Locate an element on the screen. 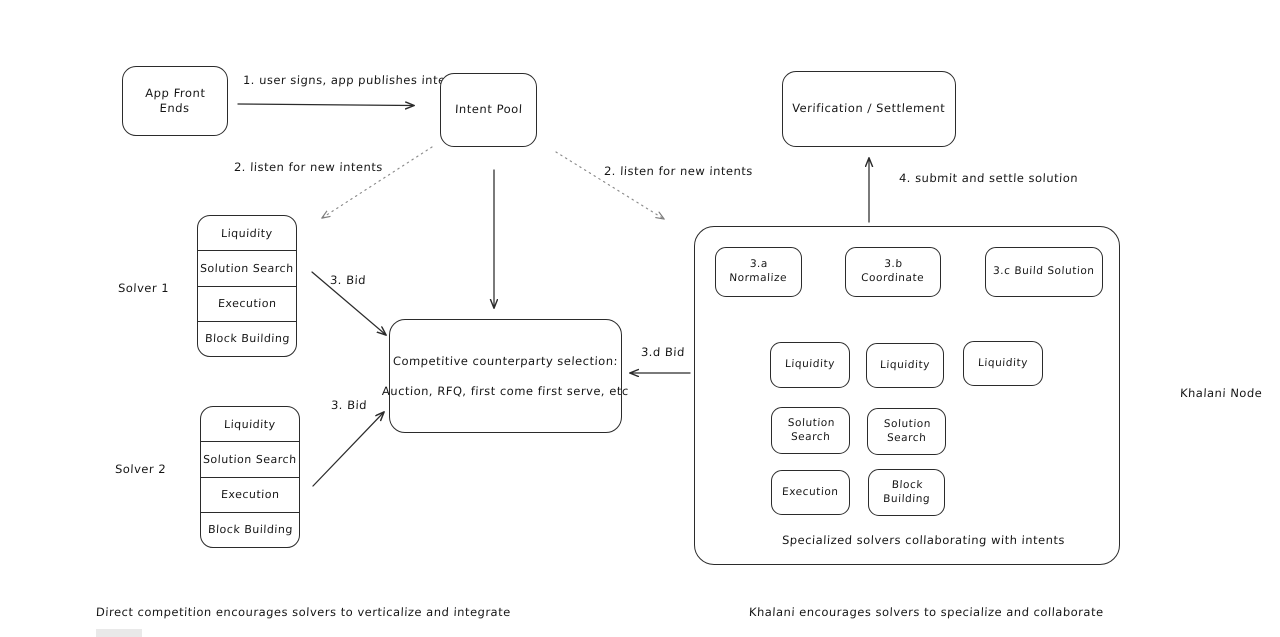 The height and width of the screenshot is (637, 1280). bid-3d-label: 3.d Bid is located at coordinates (663, 352).